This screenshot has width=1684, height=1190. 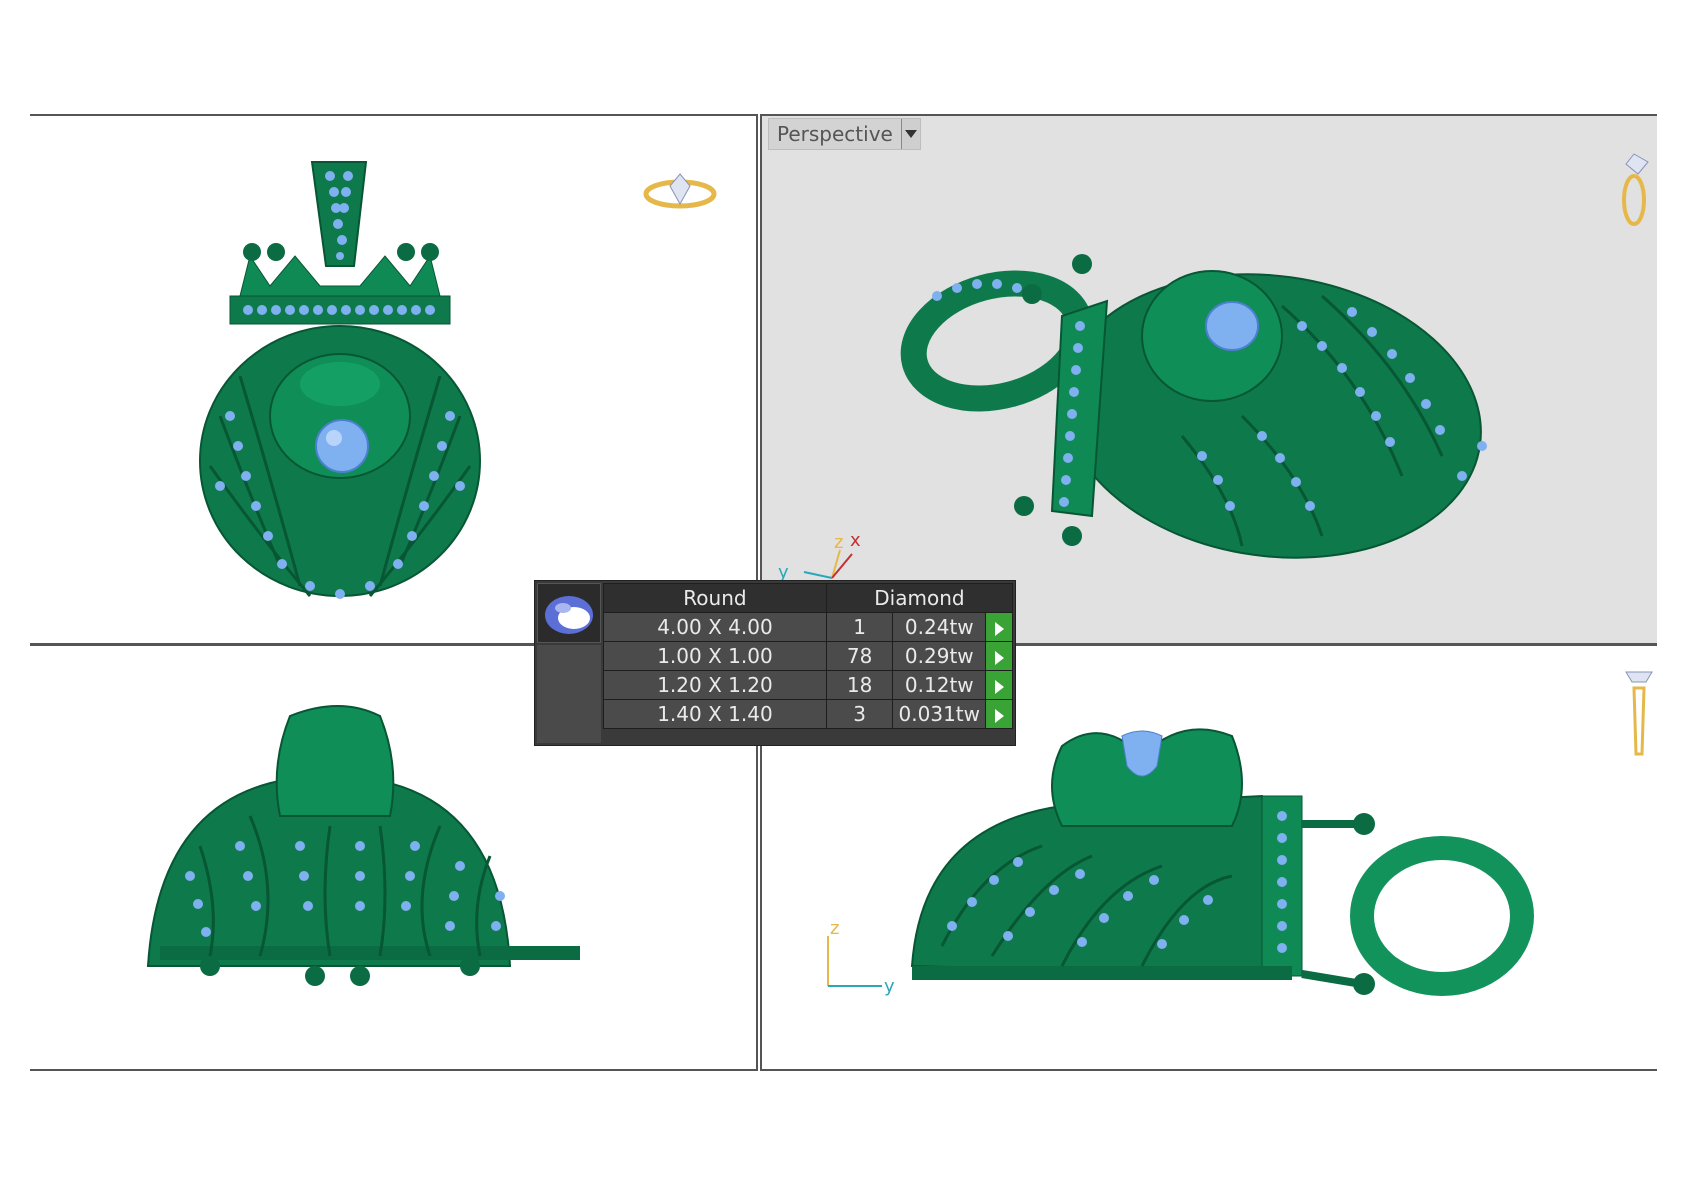 I want to click on gem-shape-header: Round, so click(x=715, y=598).